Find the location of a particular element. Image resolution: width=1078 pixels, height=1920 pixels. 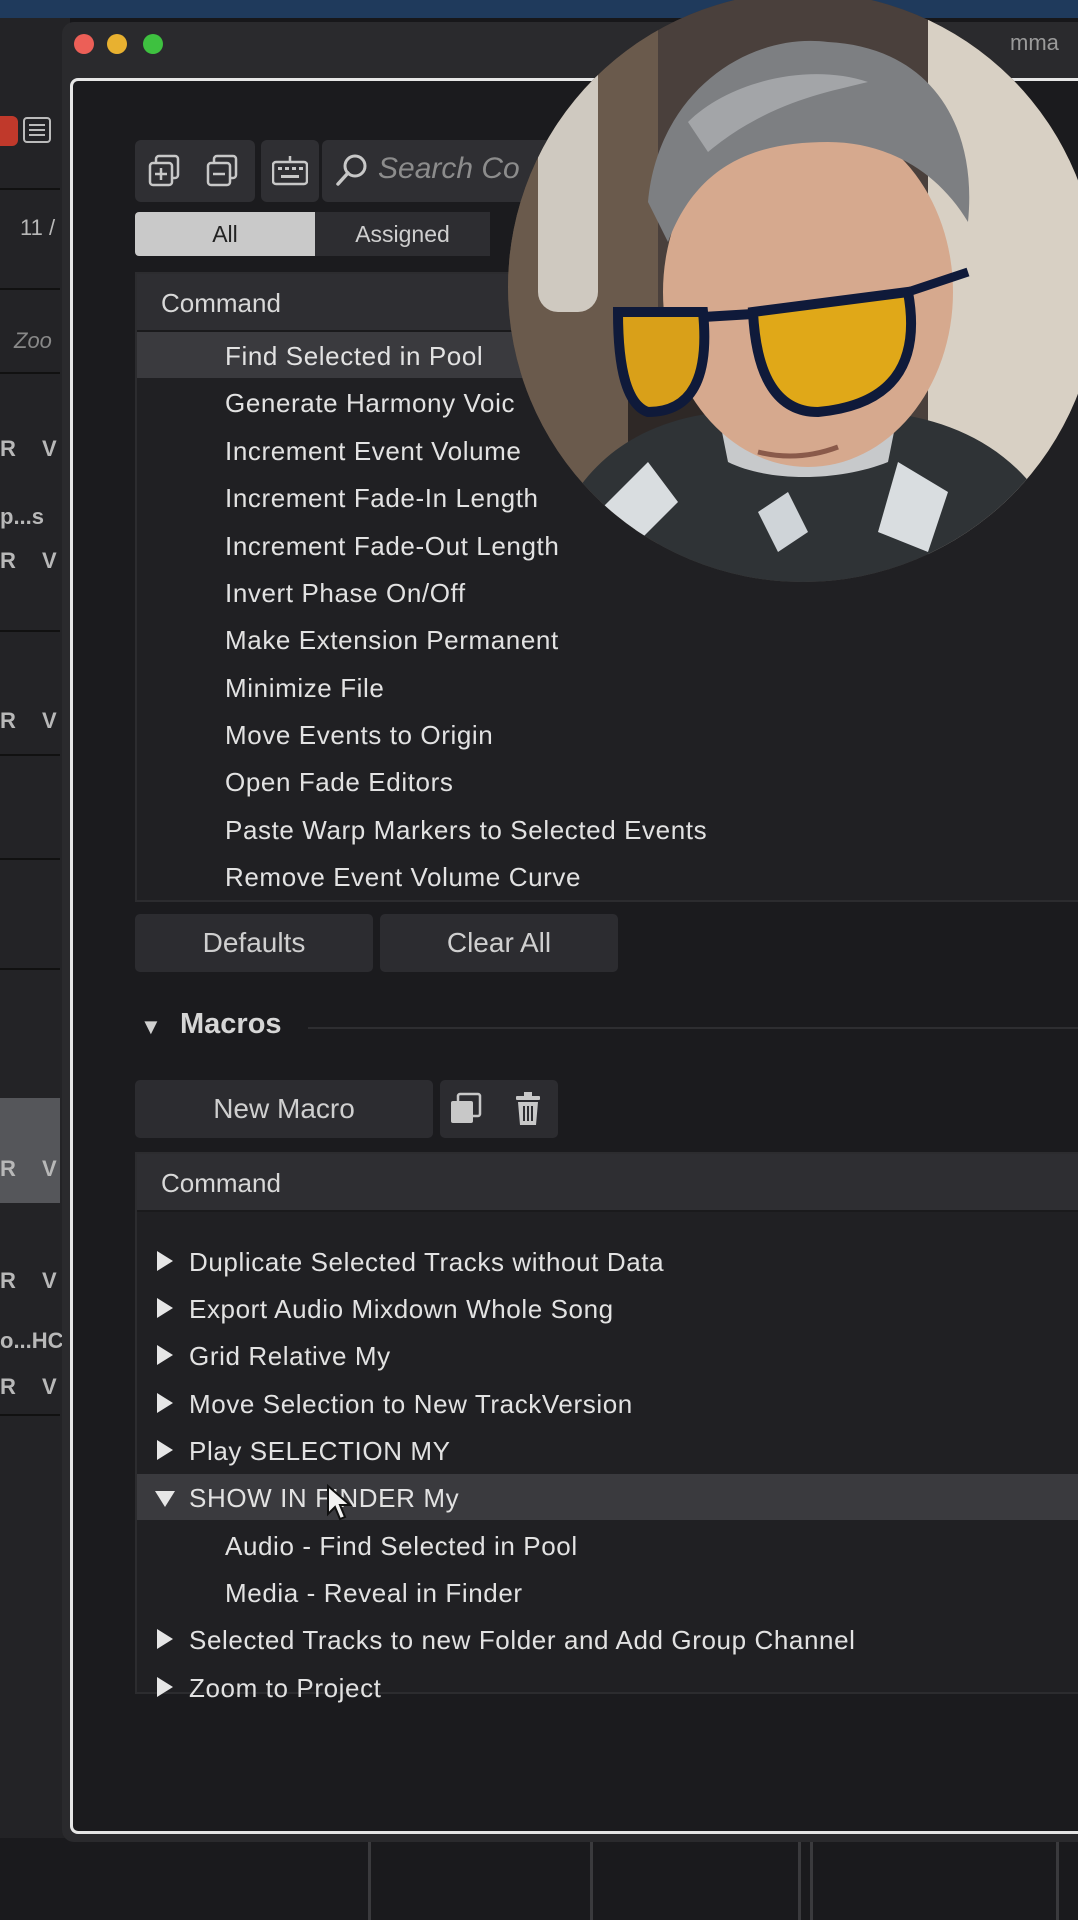

macro-label: Duplicate Selected Tracks without Data is located at coordinates (427, 1262).